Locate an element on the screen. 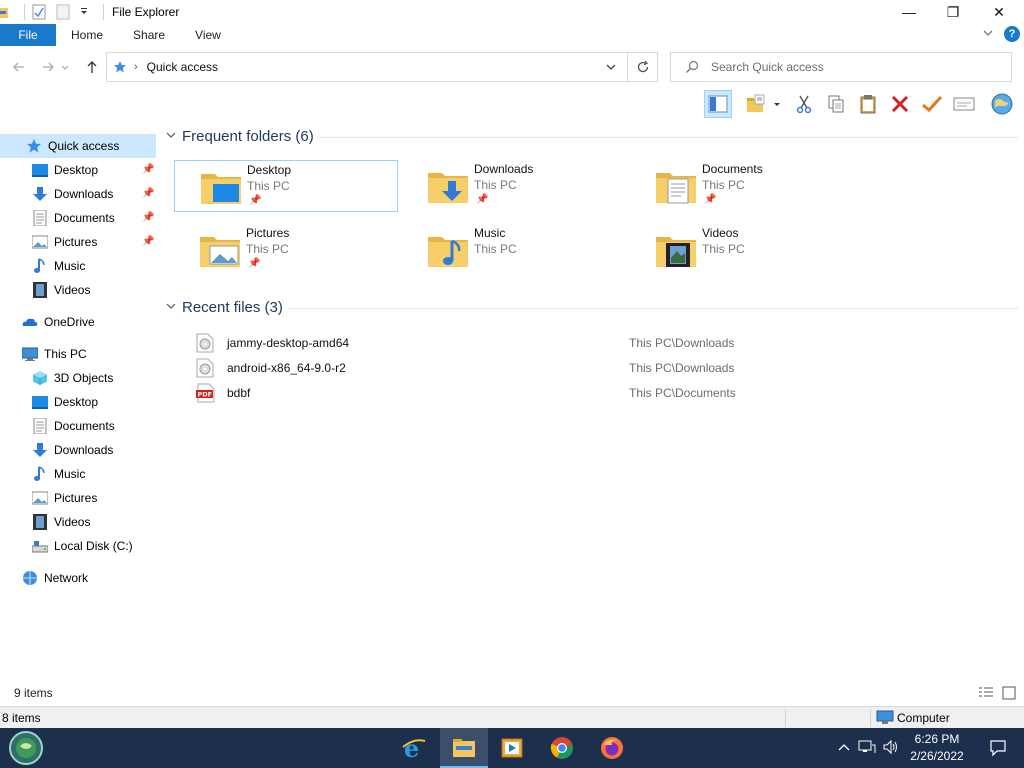 The image size is (1024, 768). up-button is located at coordinates (92, 67).